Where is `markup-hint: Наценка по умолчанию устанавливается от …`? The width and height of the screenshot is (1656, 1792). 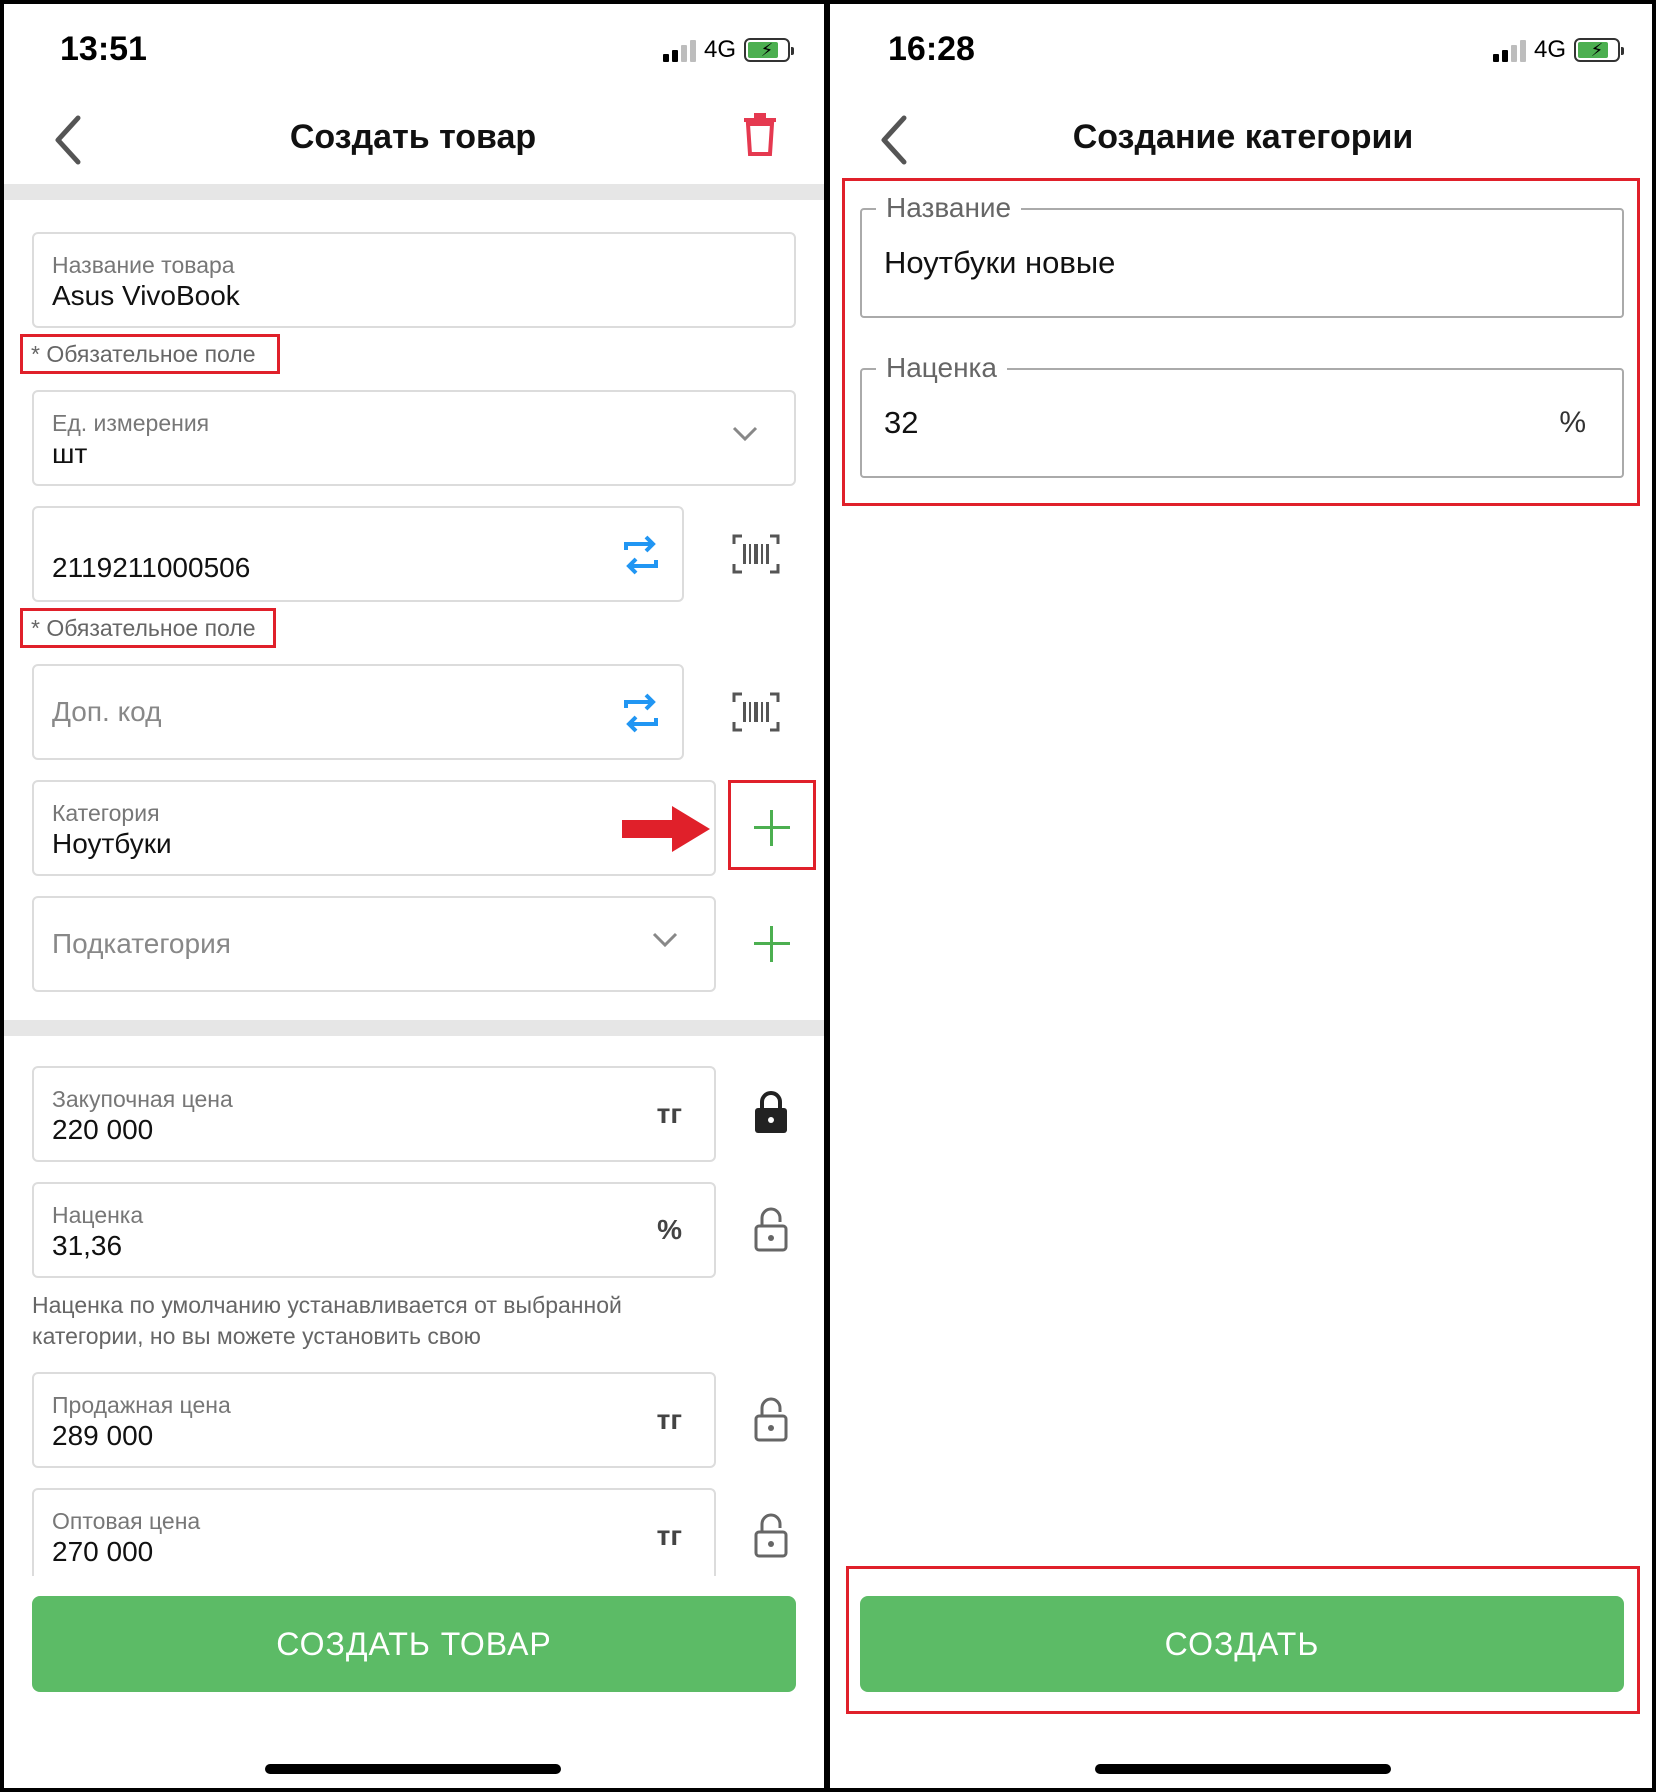 markup-hint: Наценка по умолчанию устанавливается от … is located at coordinates (327, 1320).